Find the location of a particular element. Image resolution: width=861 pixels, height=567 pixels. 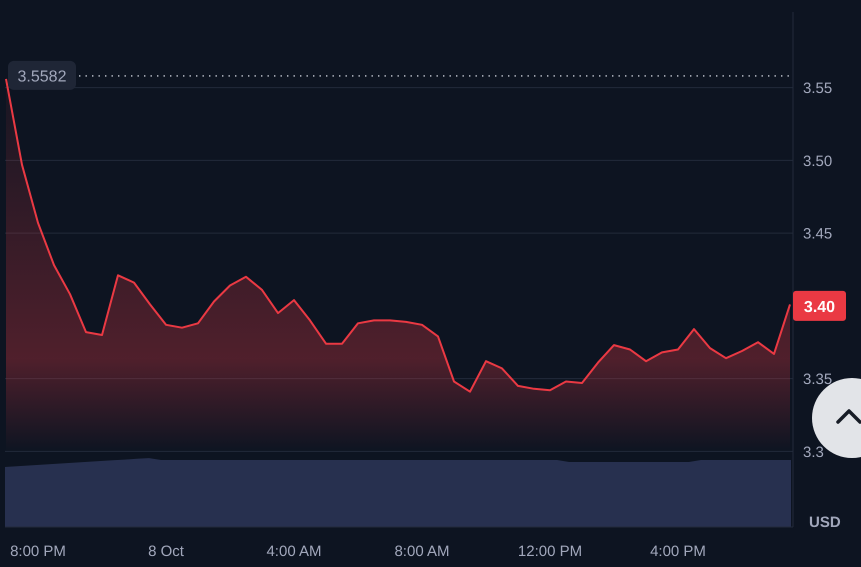

axis-label: 4:00 AM is located at coordinates (294, 551).